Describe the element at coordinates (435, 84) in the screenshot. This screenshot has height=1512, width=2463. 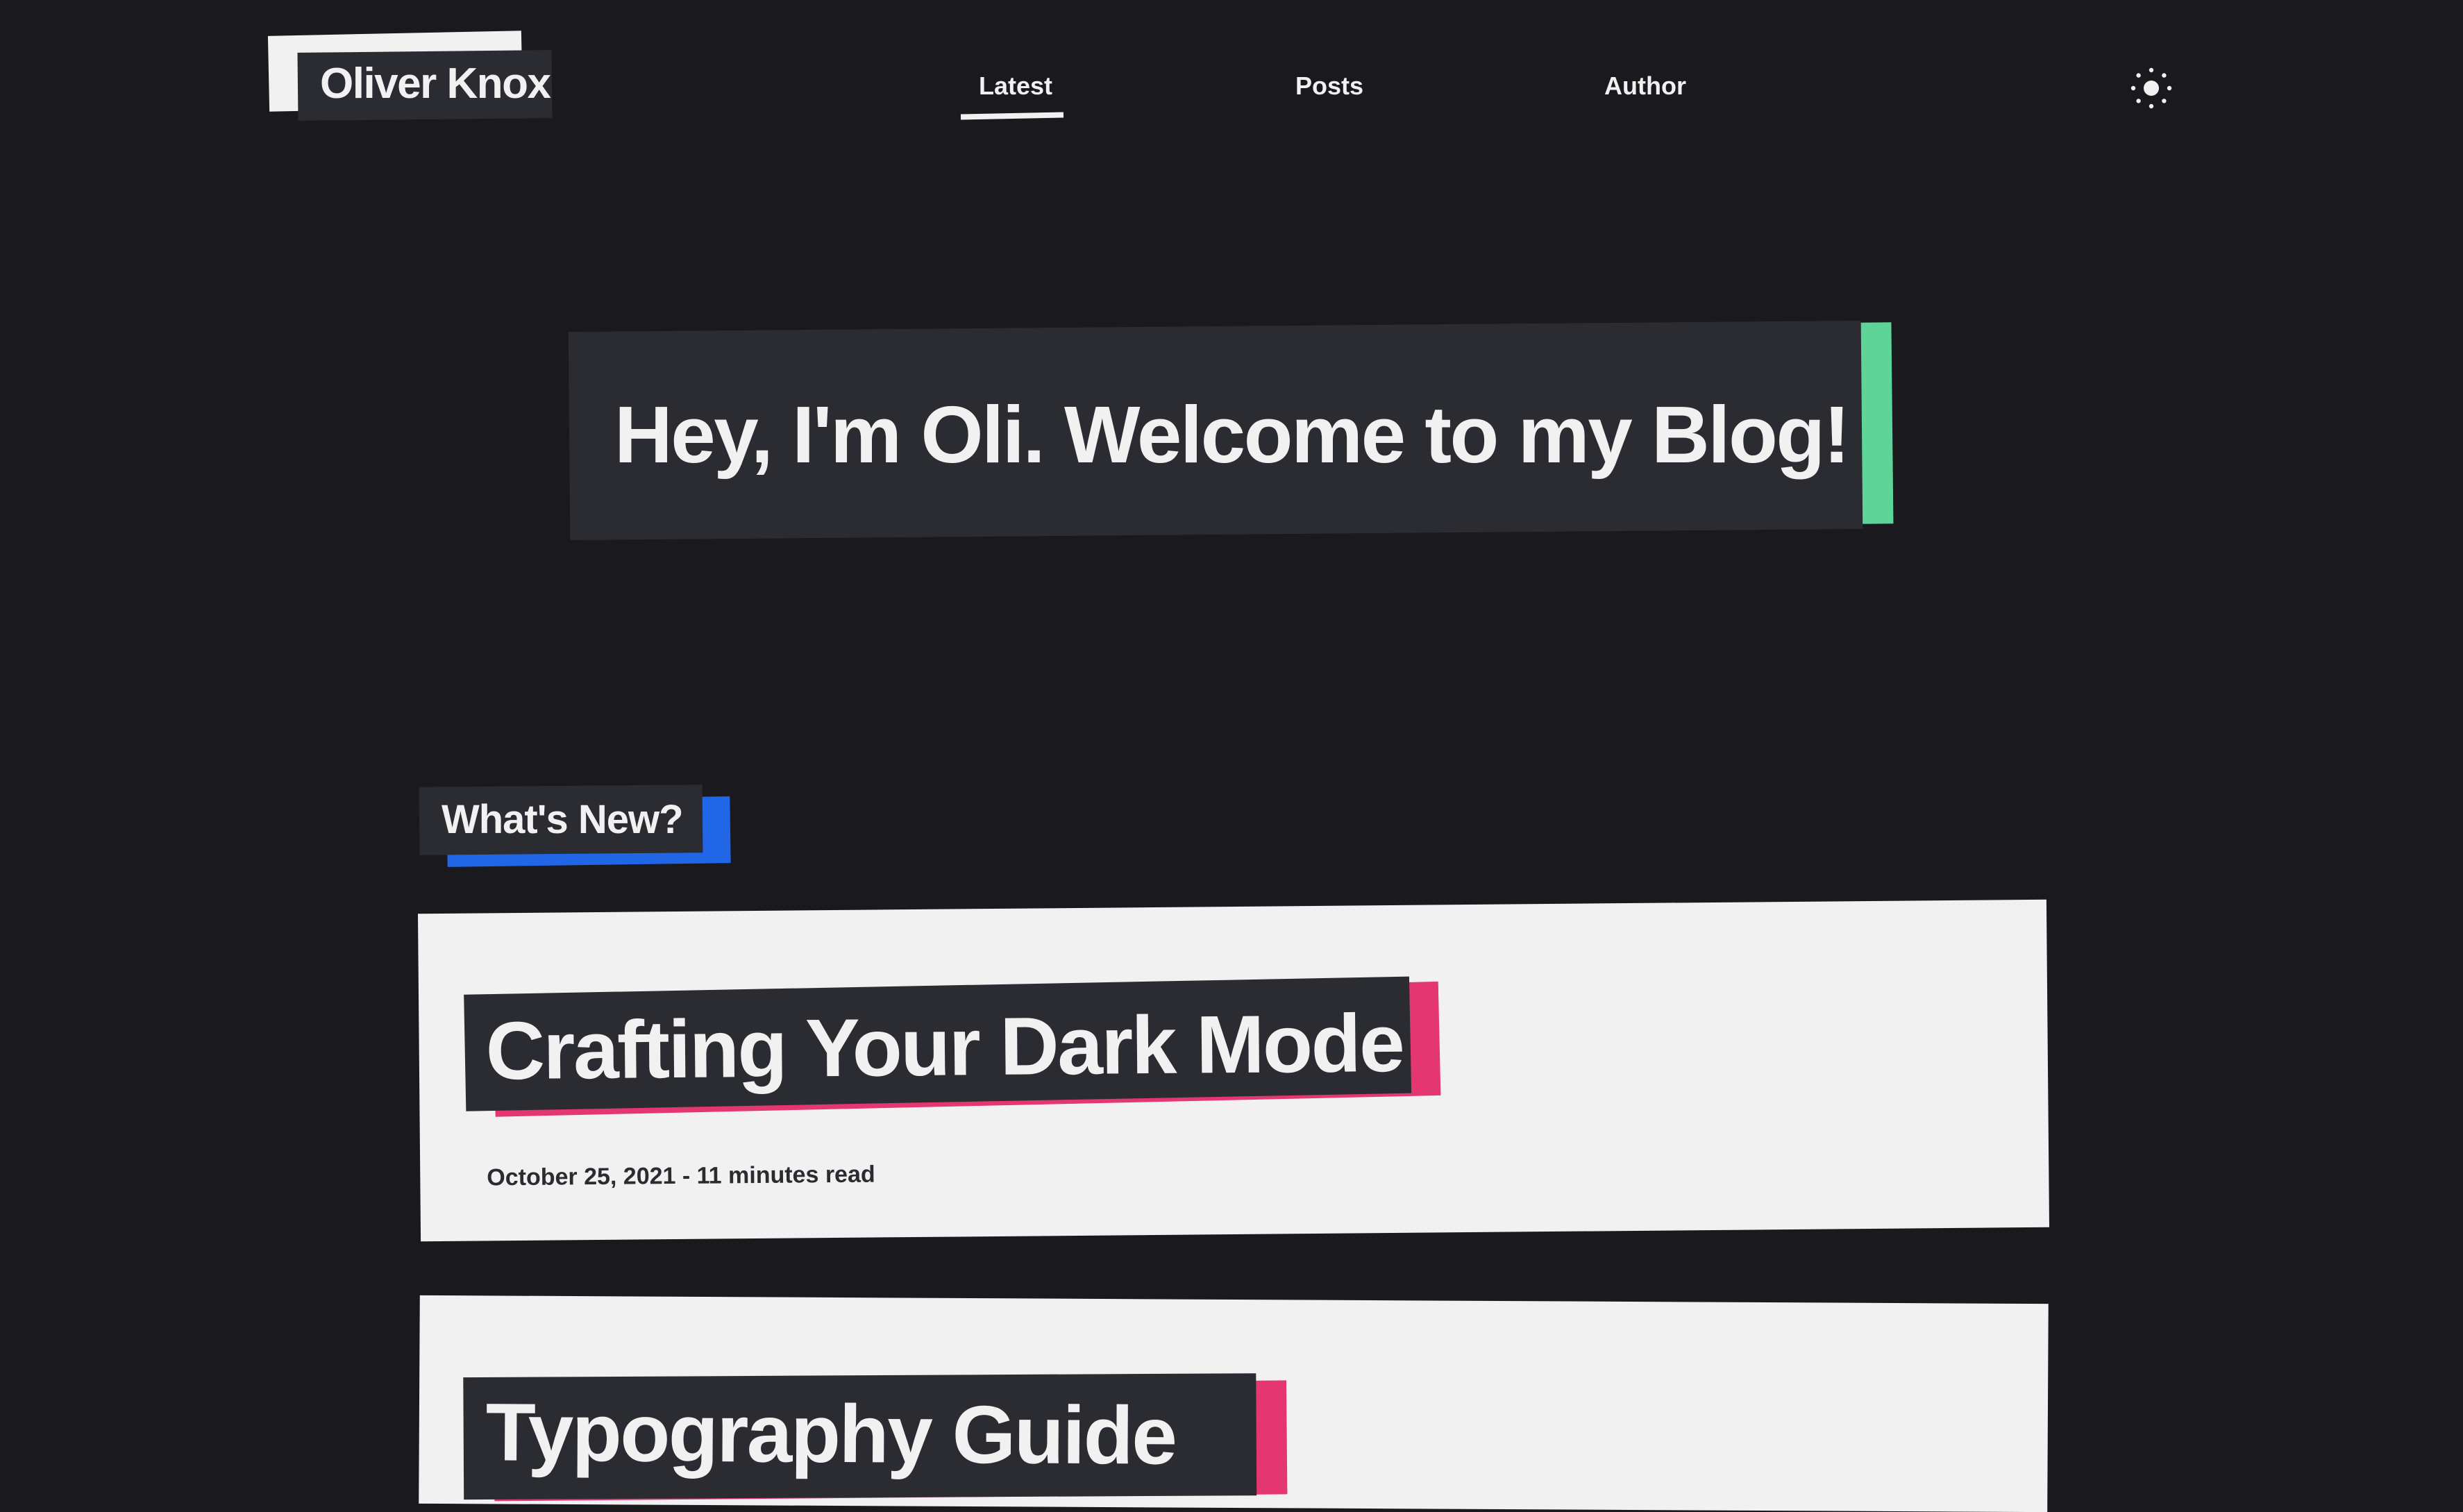
I see `logo-text: Oliver Knox` at that location.